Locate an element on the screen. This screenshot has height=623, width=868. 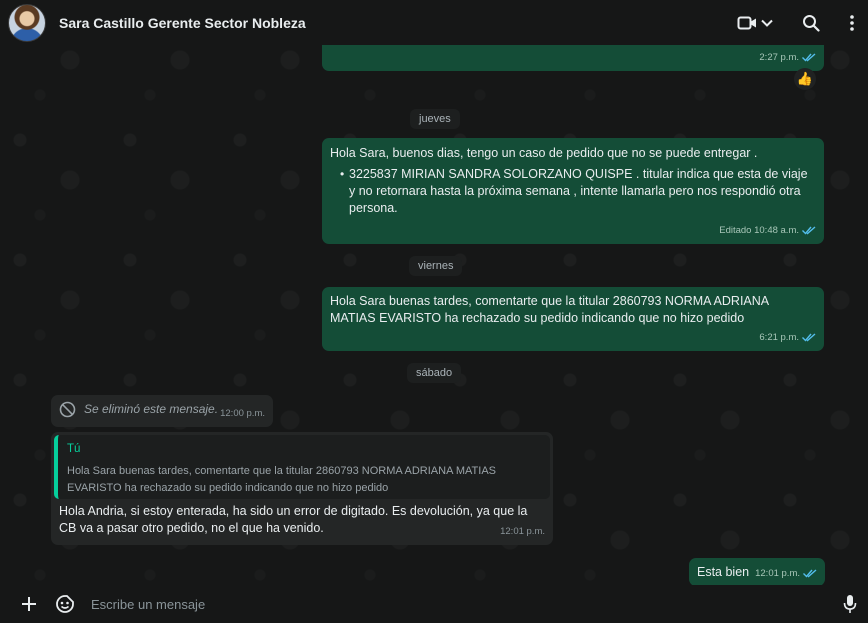
microphone-button is located at coordinates (850, 604).